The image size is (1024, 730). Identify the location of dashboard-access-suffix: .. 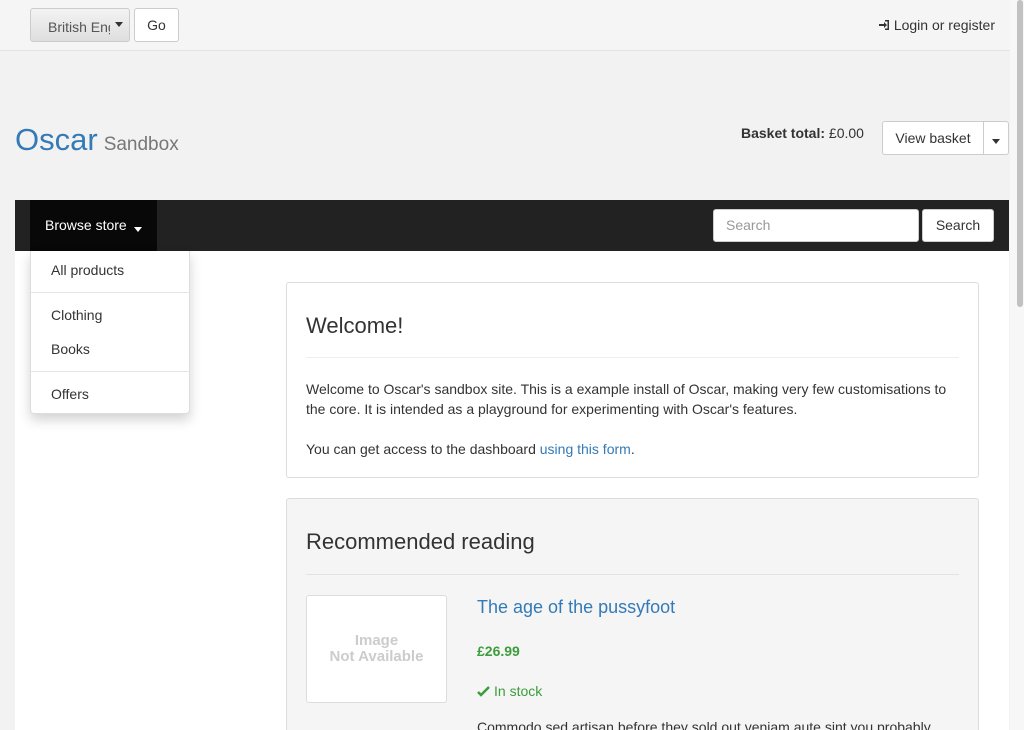
(632, 449).